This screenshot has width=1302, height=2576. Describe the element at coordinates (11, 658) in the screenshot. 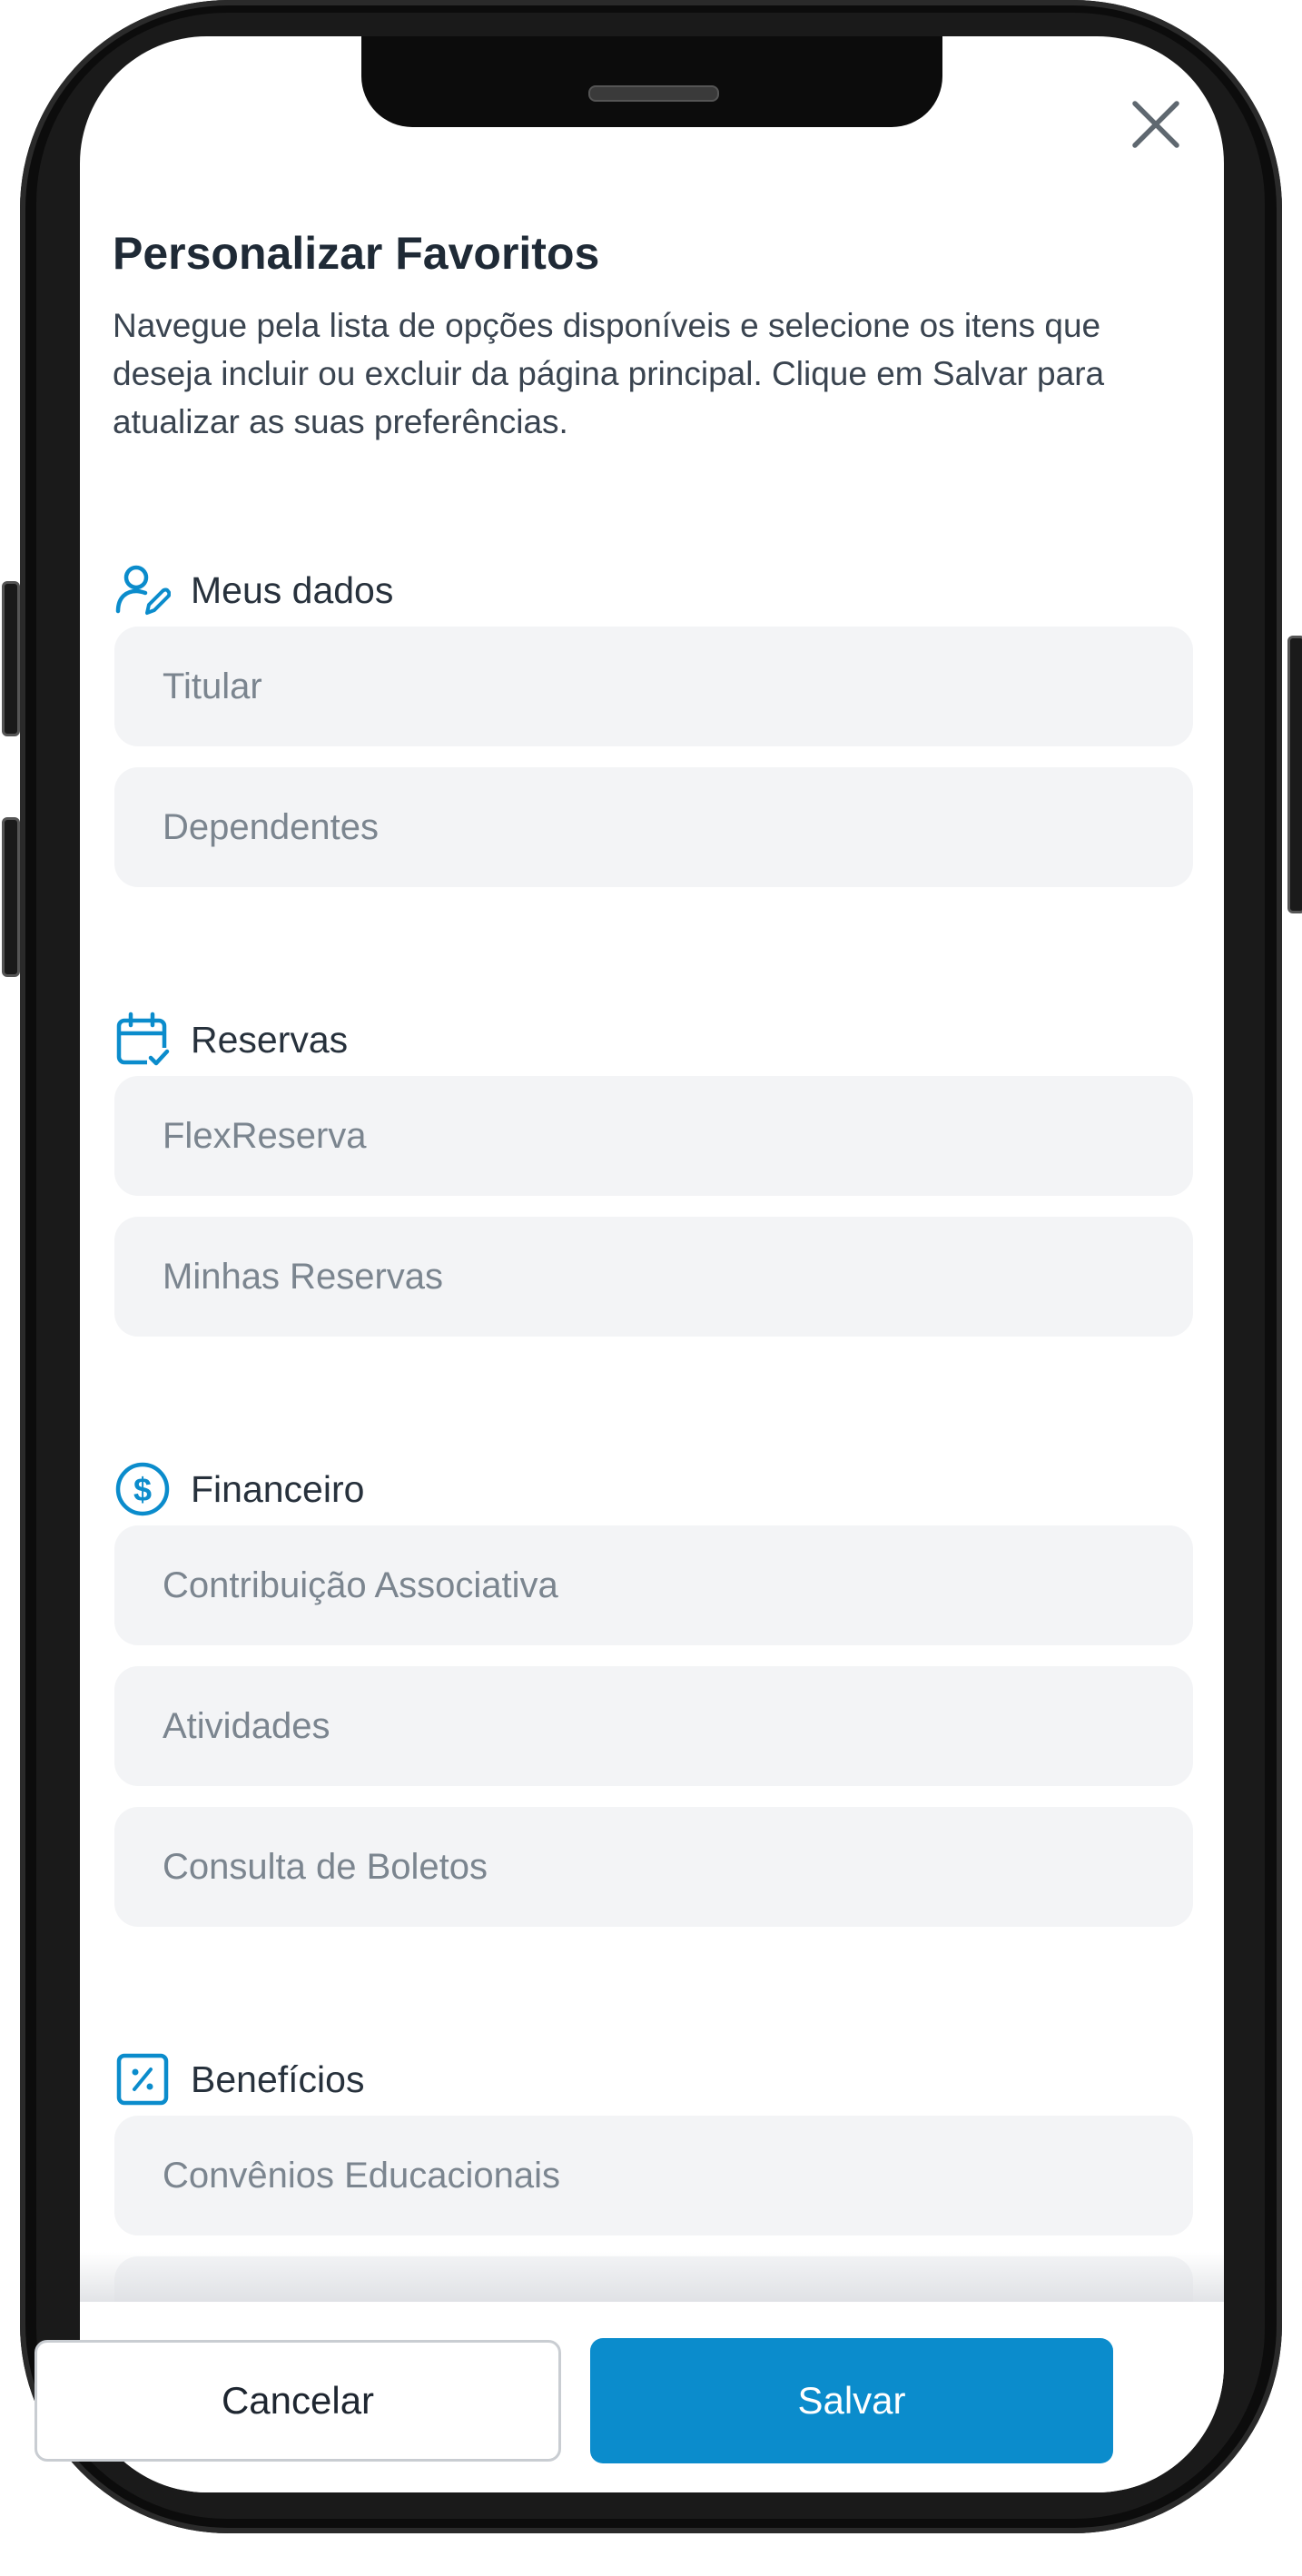

I see `volume-up-button` at that location.